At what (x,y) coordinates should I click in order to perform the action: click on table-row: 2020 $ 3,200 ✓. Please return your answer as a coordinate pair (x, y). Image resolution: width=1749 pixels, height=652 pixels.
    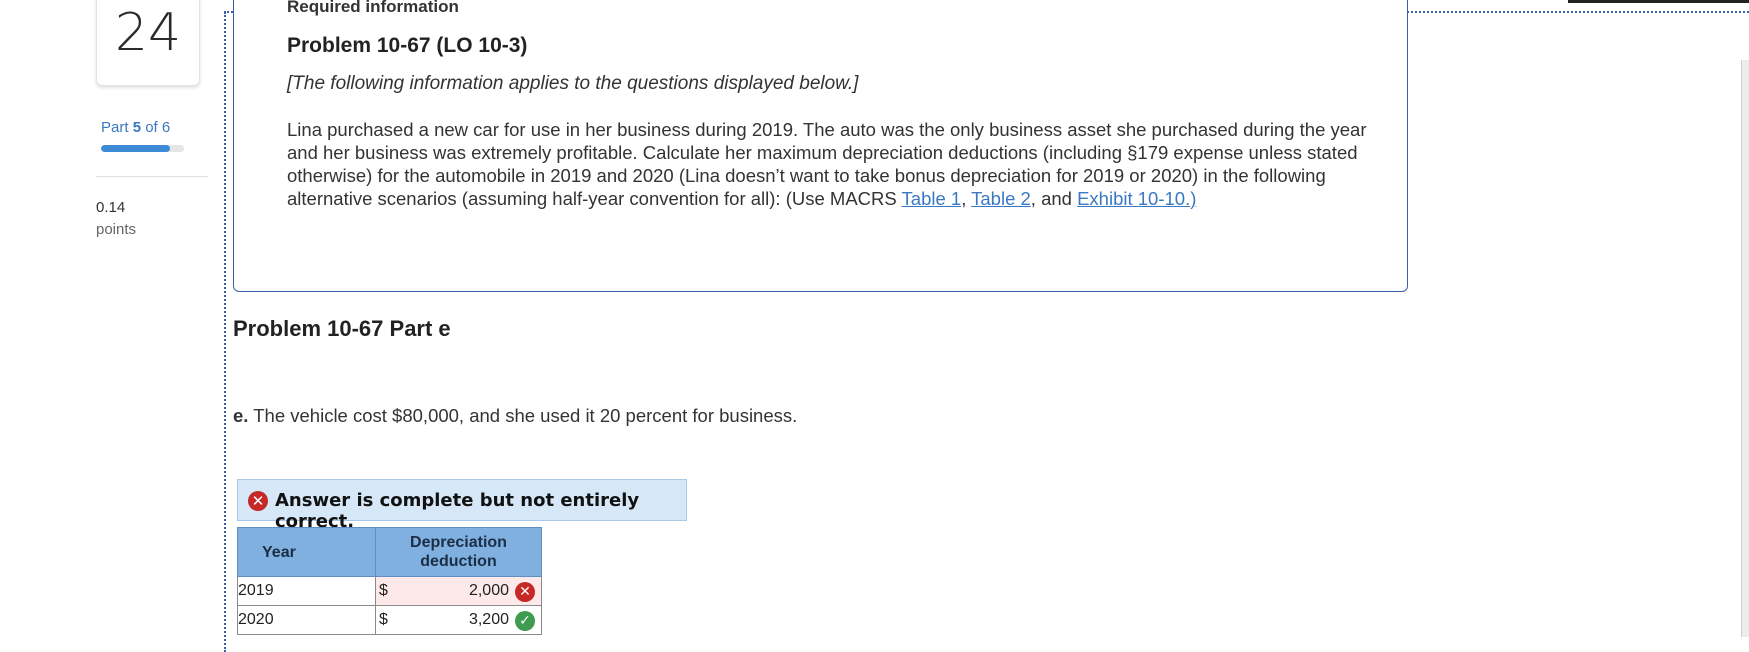
    Looking at the image, I should click on (389, 620).